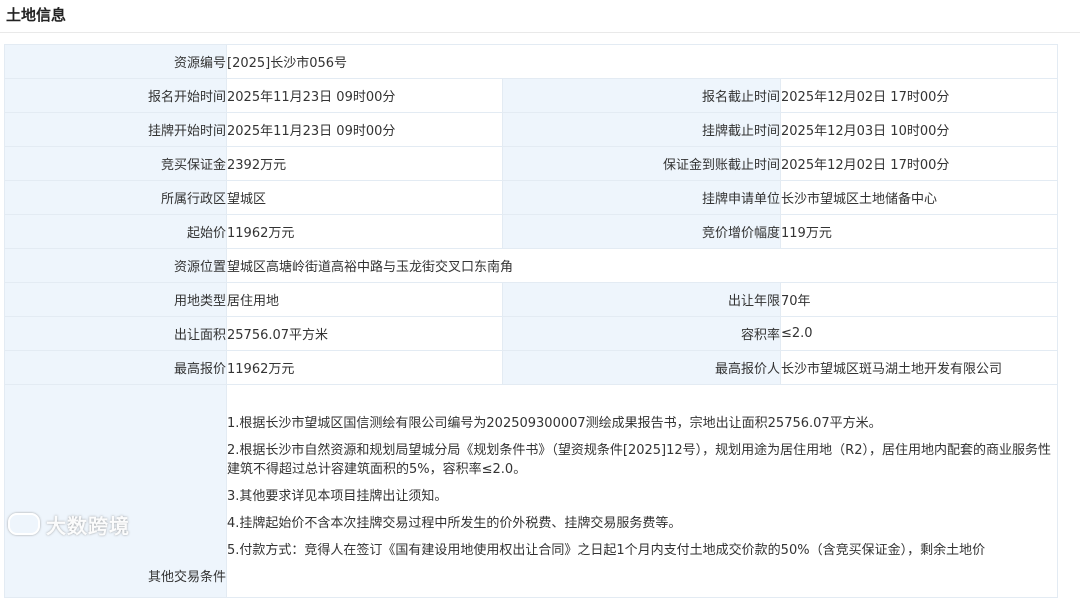 The height and width of the screenshot is (598, 1080). What do you see at coordinates (36, 15) in the screenshot?
I see `section-title: 土地信息` at bounding box center [36, 15].